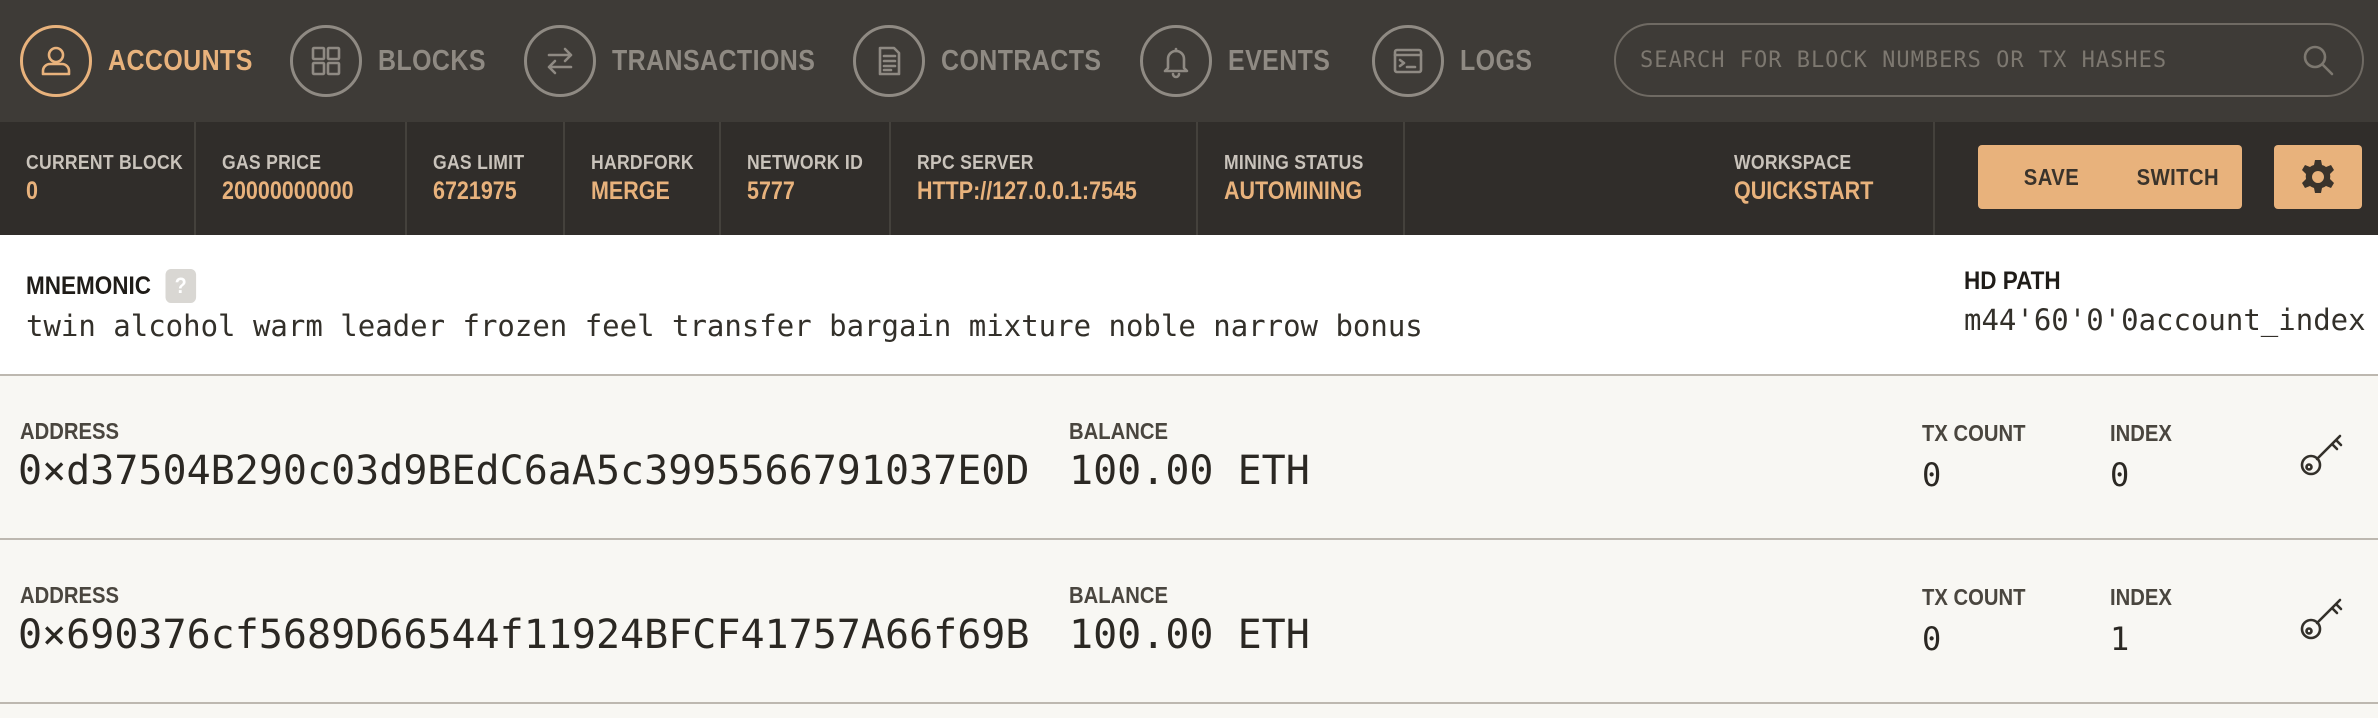 The width and height of the screenshot is (2378, 718). Describe the element at coordinates (479, 163) in the screenshot. I see `gas-limit-label: GAS LIMIT` at that location.